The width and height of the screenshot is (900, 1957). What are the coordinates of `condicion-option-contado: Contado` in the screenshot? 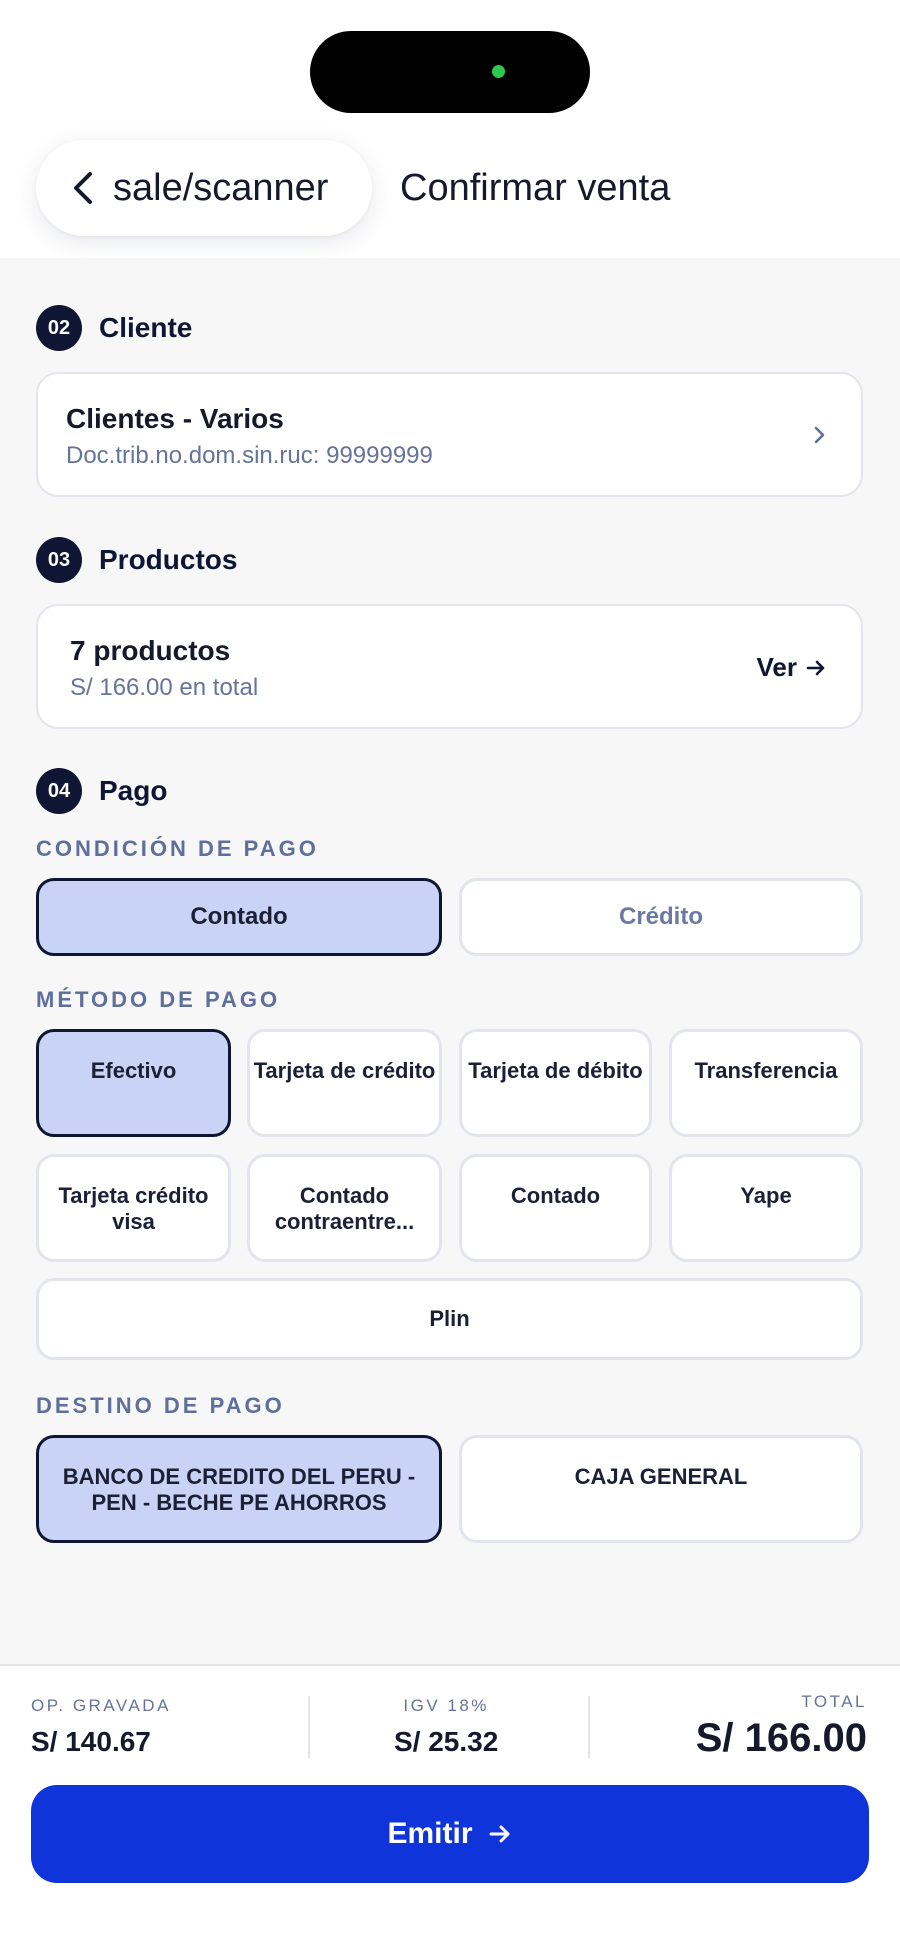 It's located at (239, 917).